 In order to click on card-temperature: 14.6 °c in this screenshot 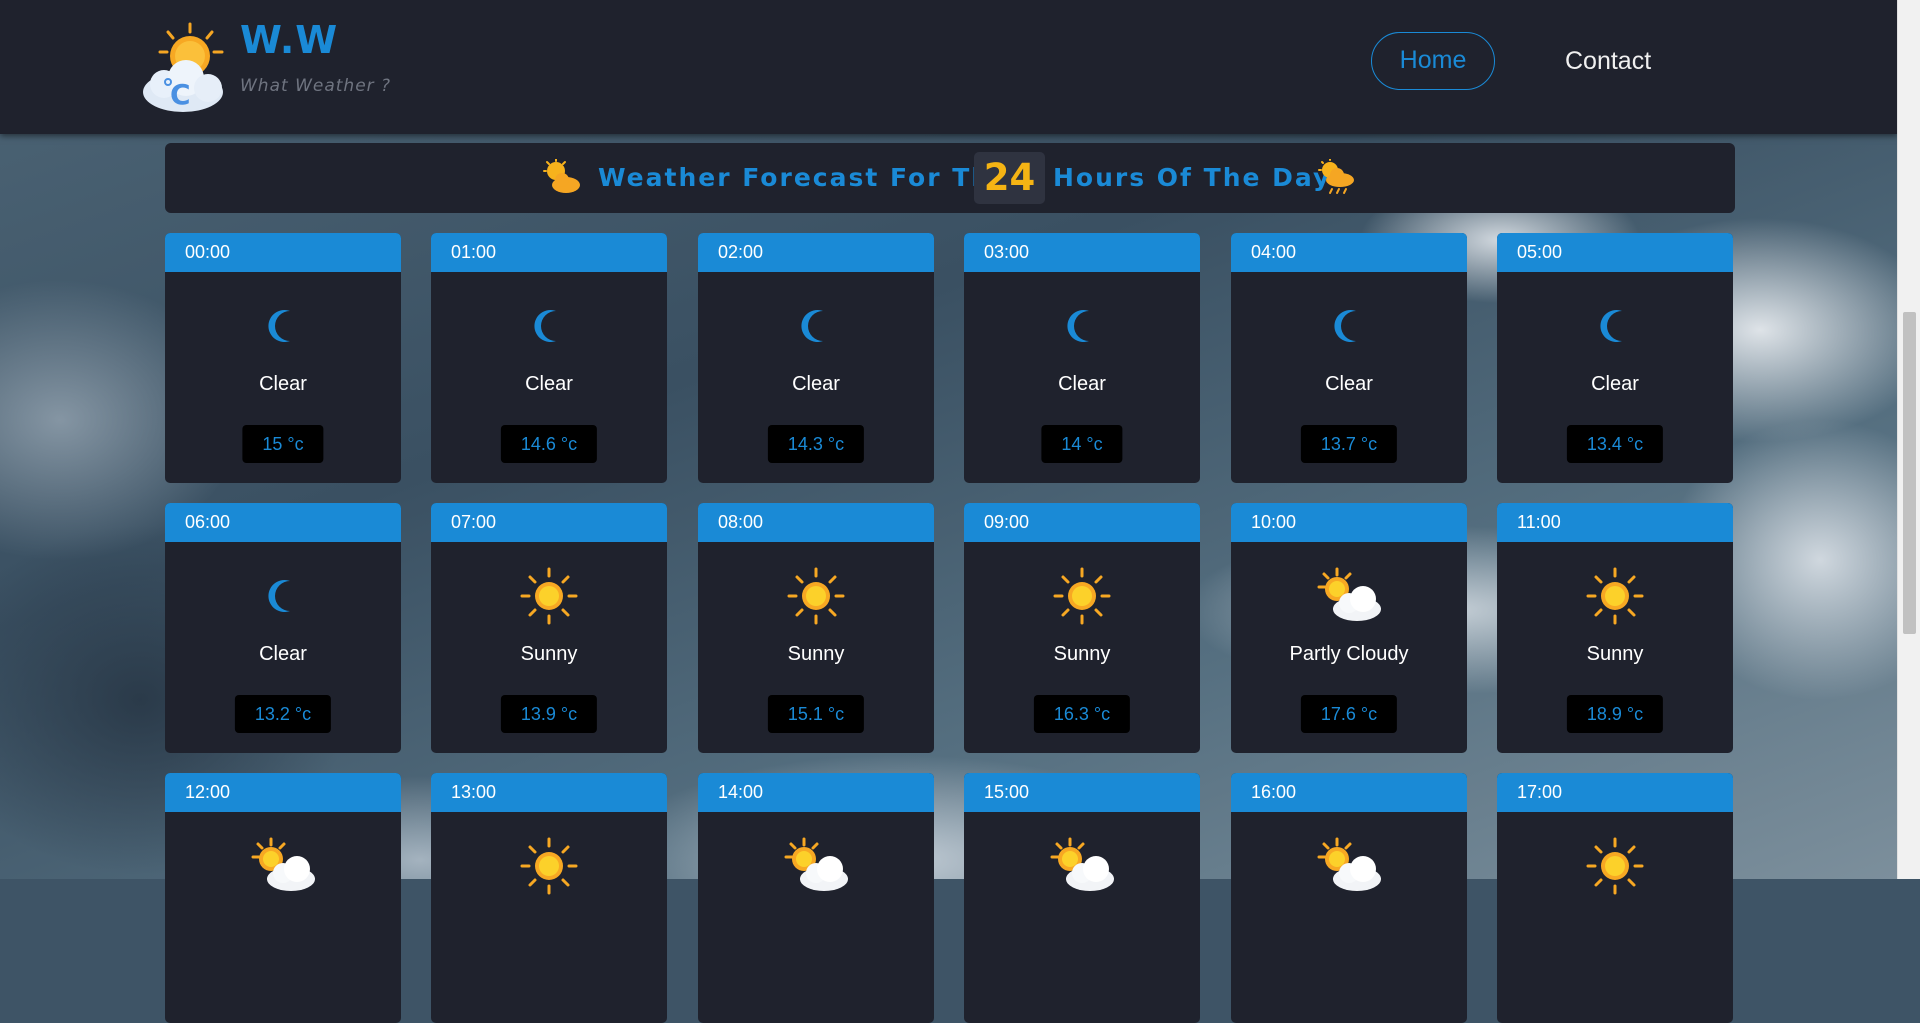, I will do `click(549, 444)`.